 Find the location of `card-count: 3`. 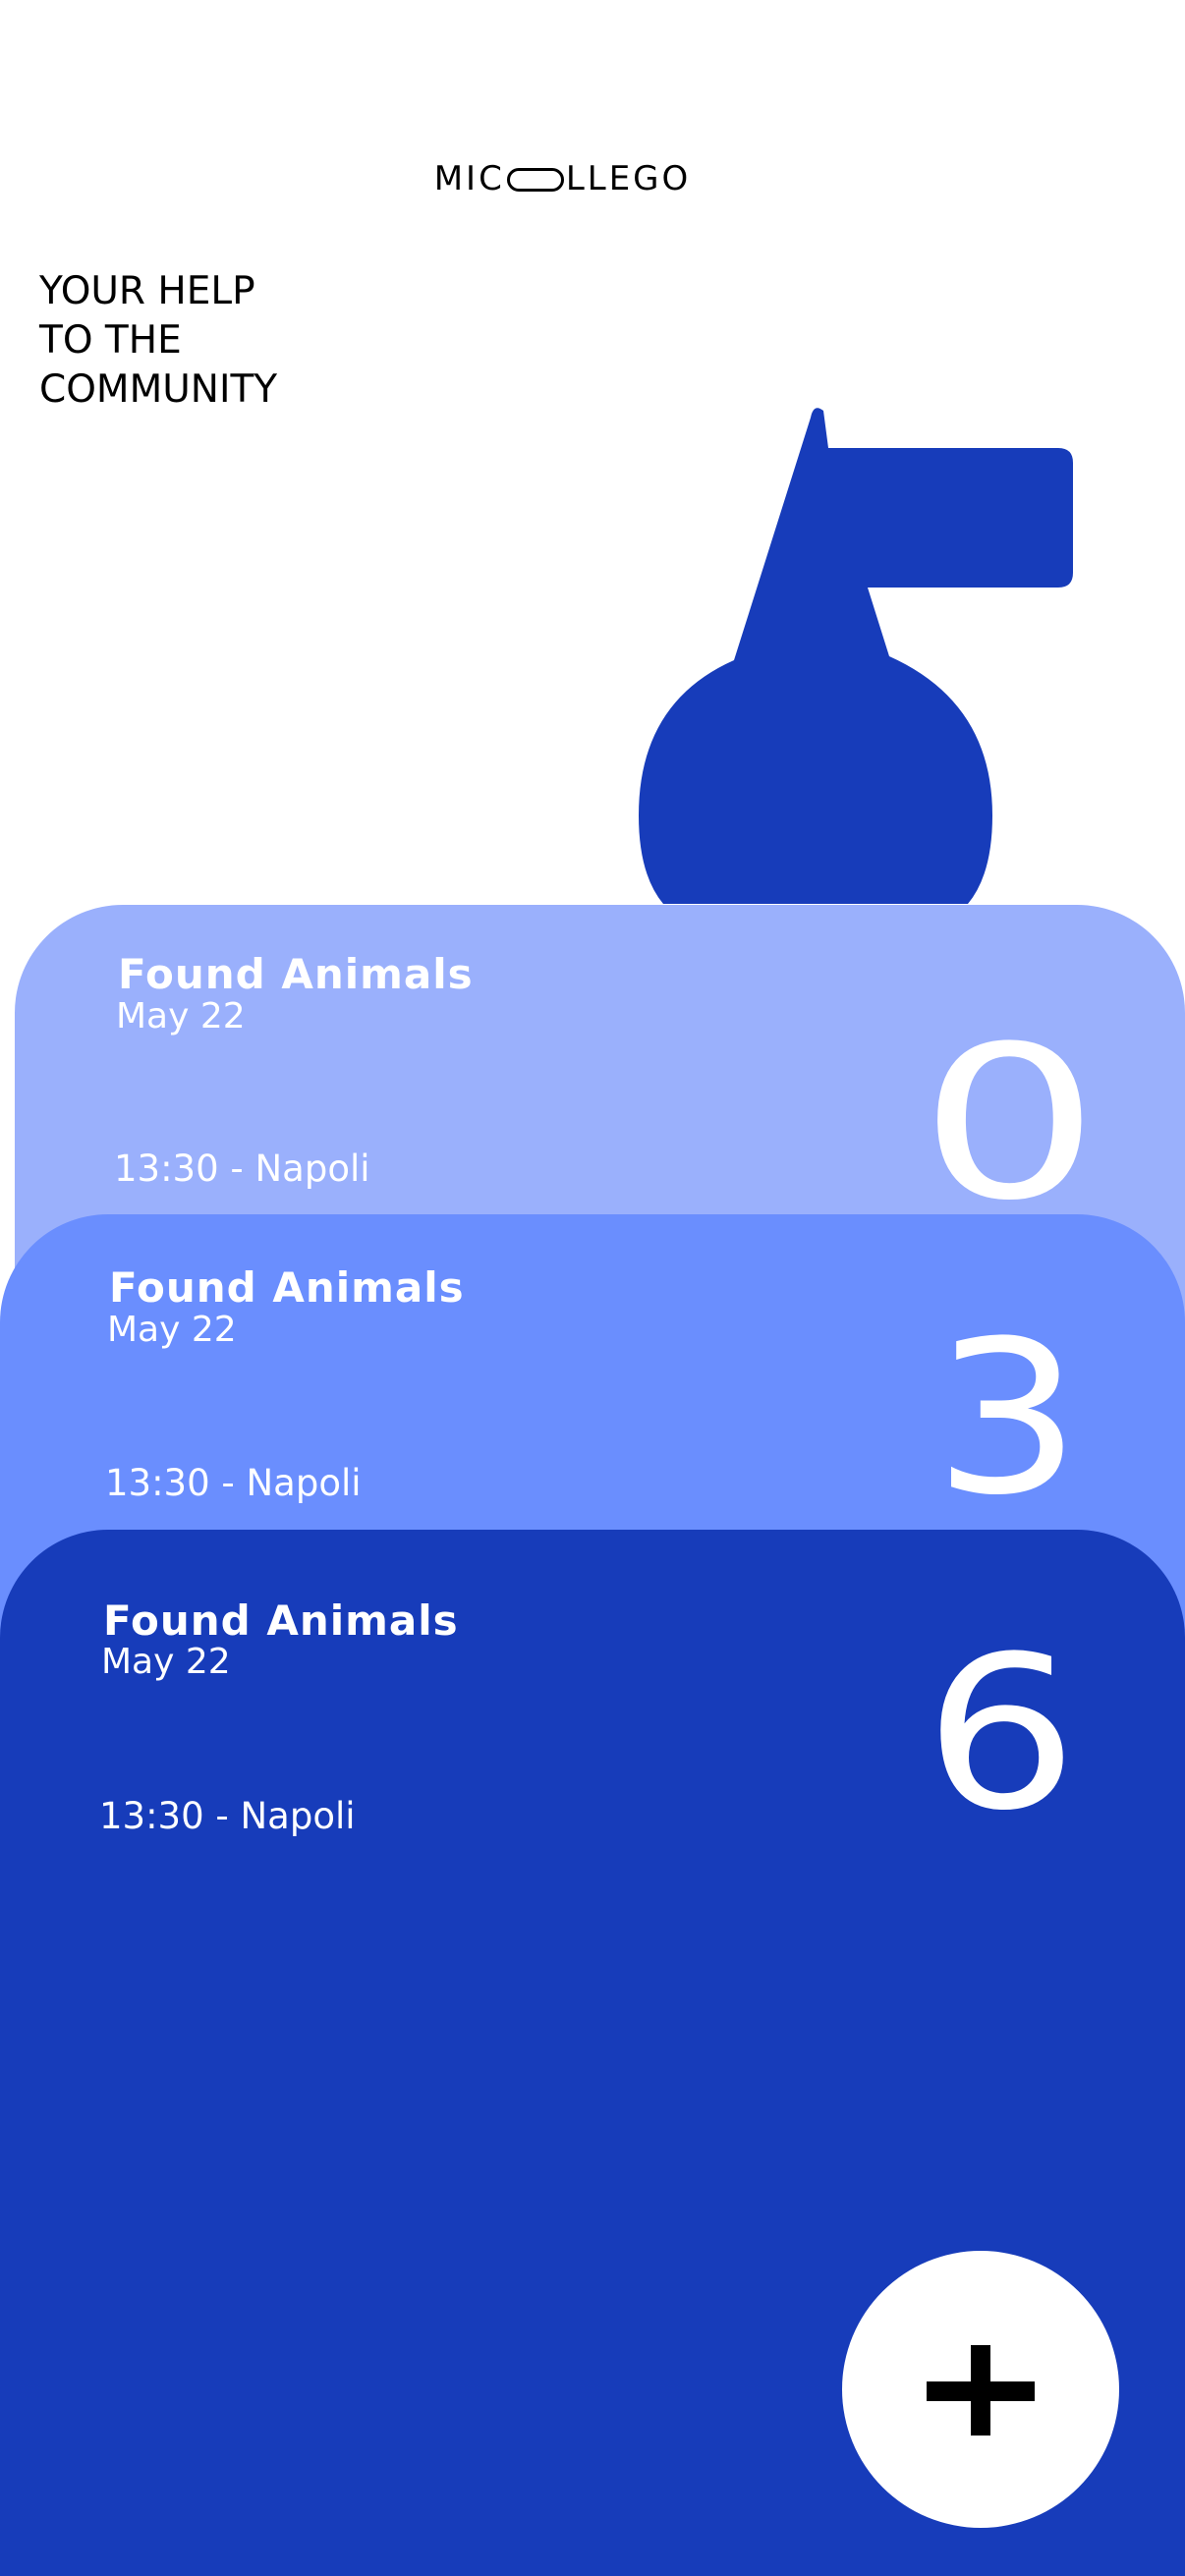

card-count: 3 is located at coordinates (1008, 1418).